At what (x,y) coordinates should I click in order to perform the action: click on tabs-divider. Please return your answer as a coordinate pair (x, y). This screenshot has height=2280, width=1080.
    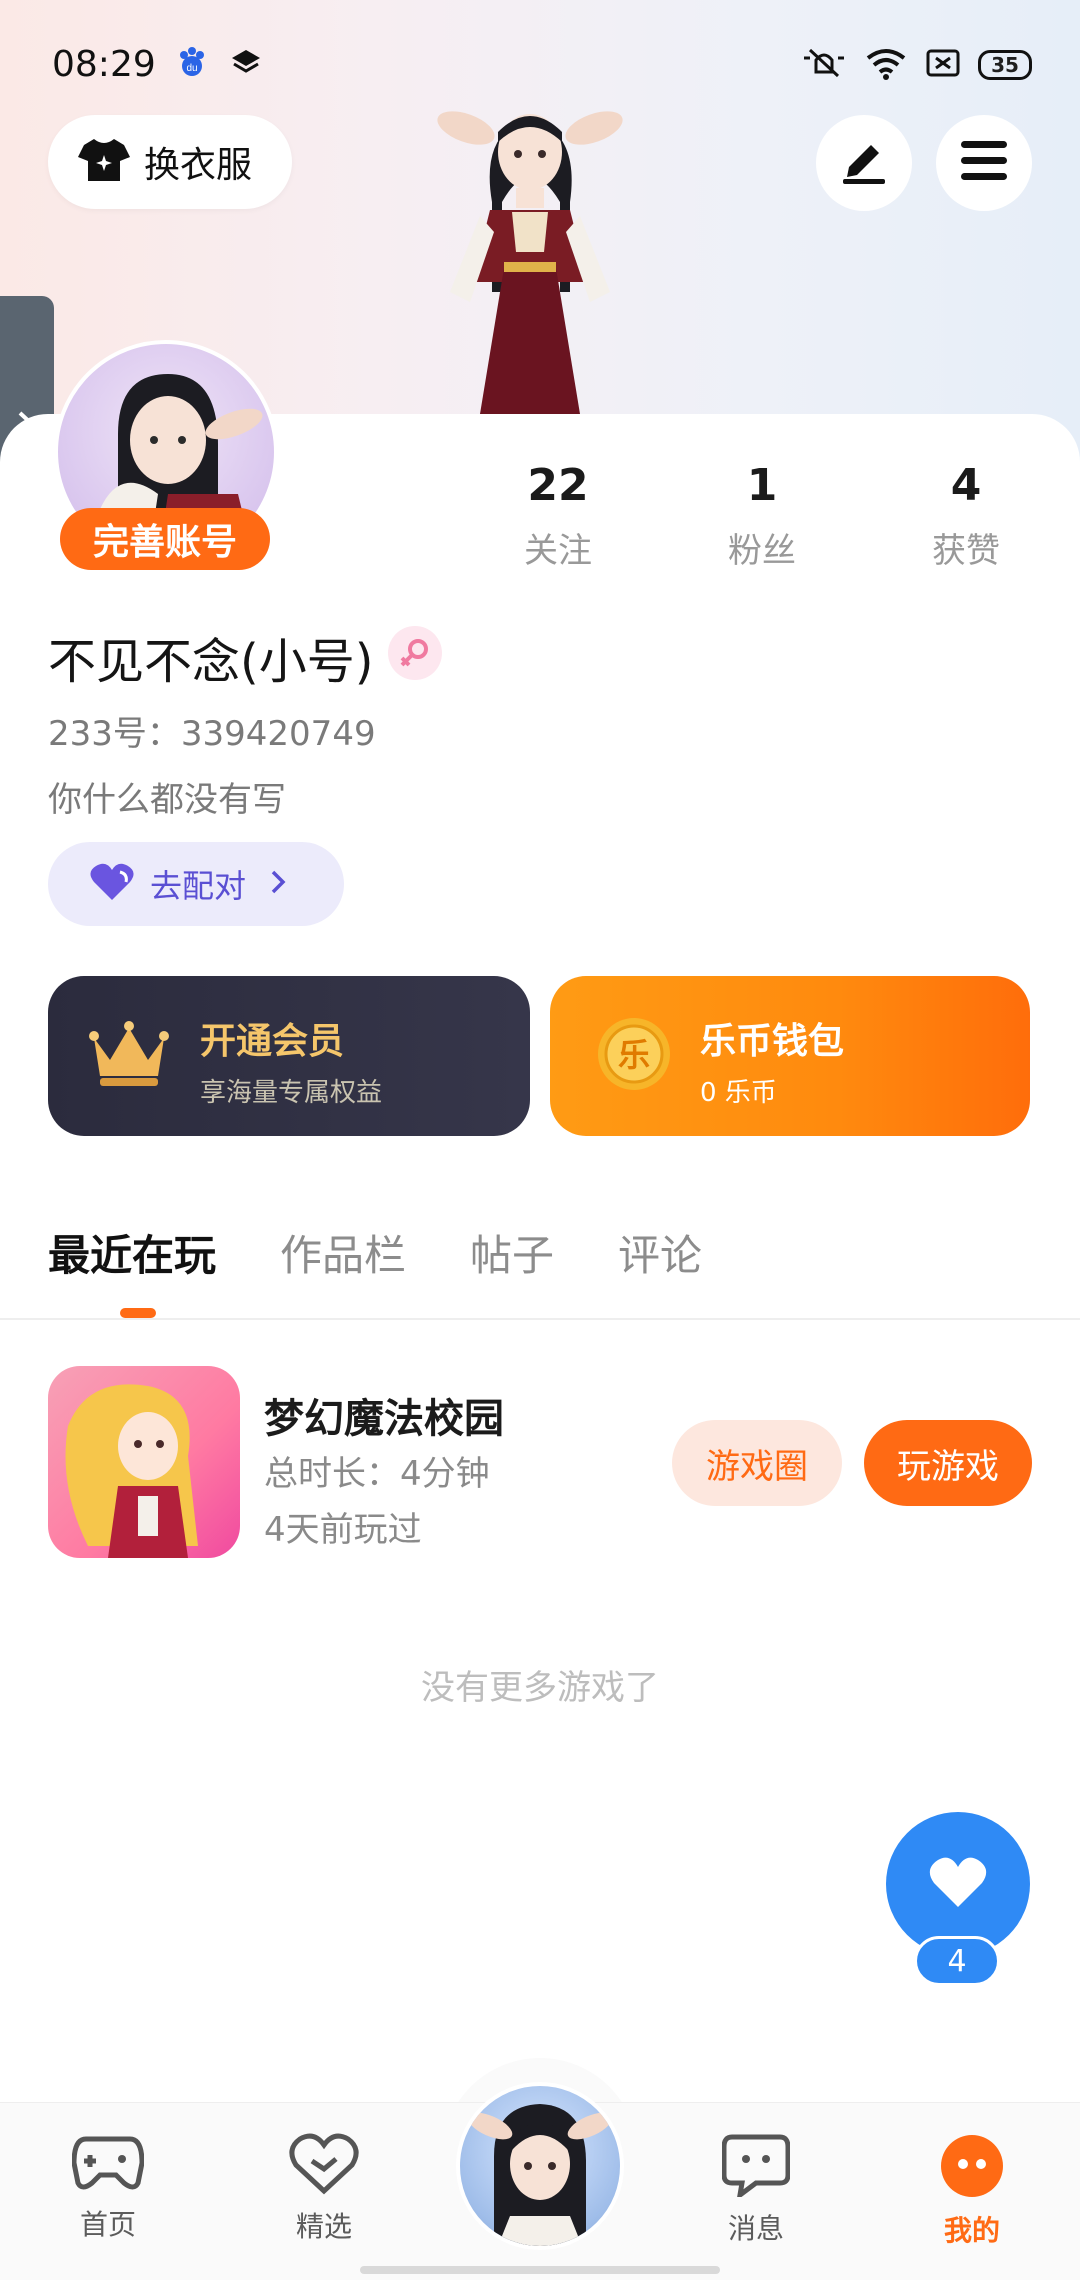
    Looking at the image, I should click on (540, 1319).